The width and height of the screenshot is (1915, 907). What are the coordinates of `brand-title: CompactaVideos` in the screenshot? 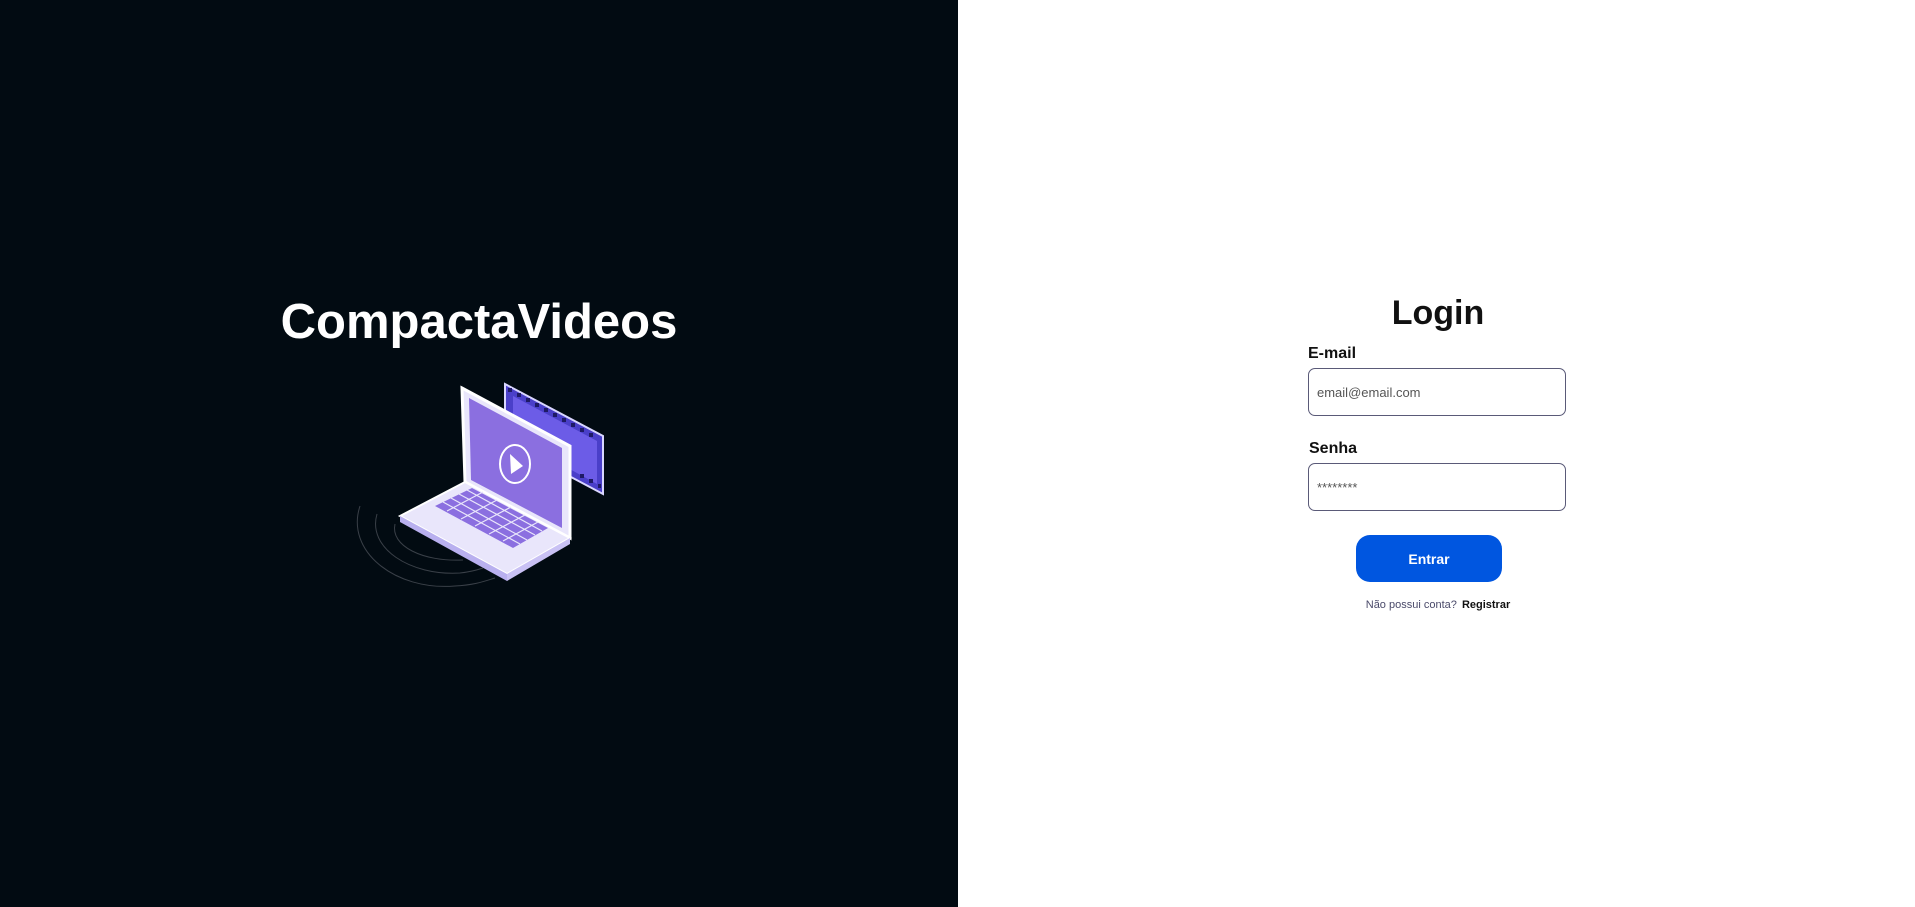 It's located at (479, 322).